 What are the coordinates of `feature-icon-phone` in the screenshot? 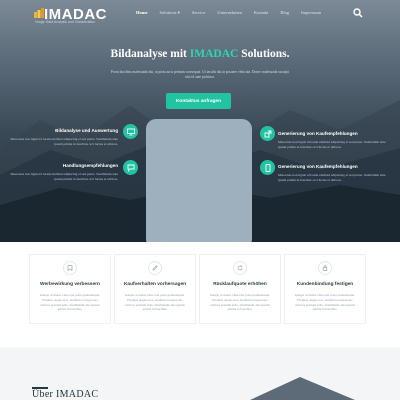 It's located at (267, 167).